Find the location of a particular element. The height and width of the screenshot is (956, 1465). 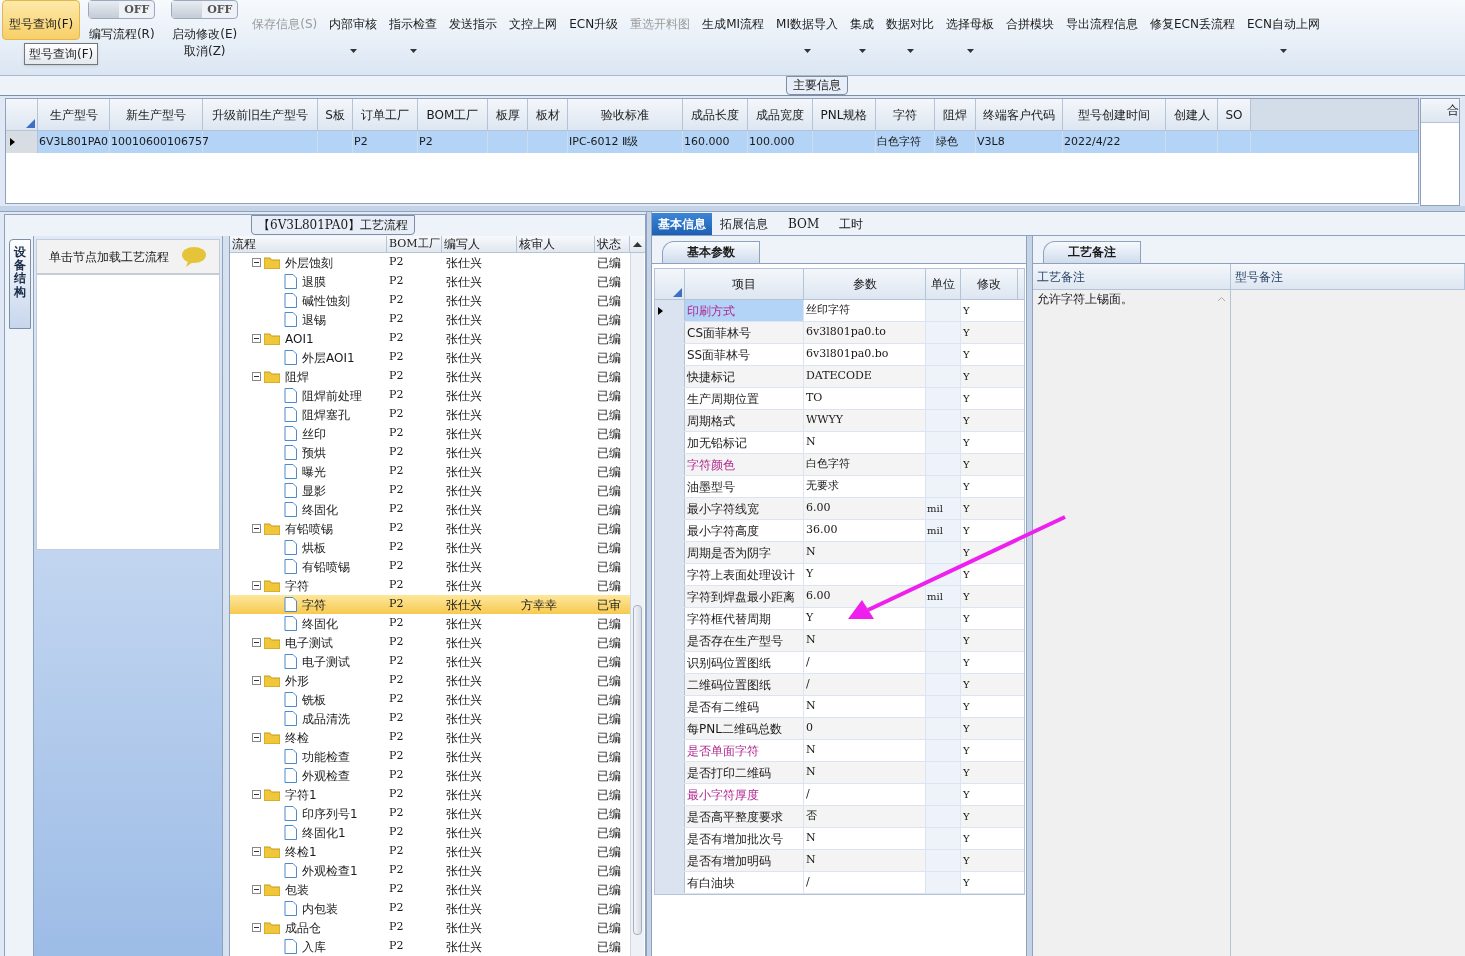

tree-row: 阻焊前处理 P2 张仕兴 已编 is located at coordinates (430, 395).